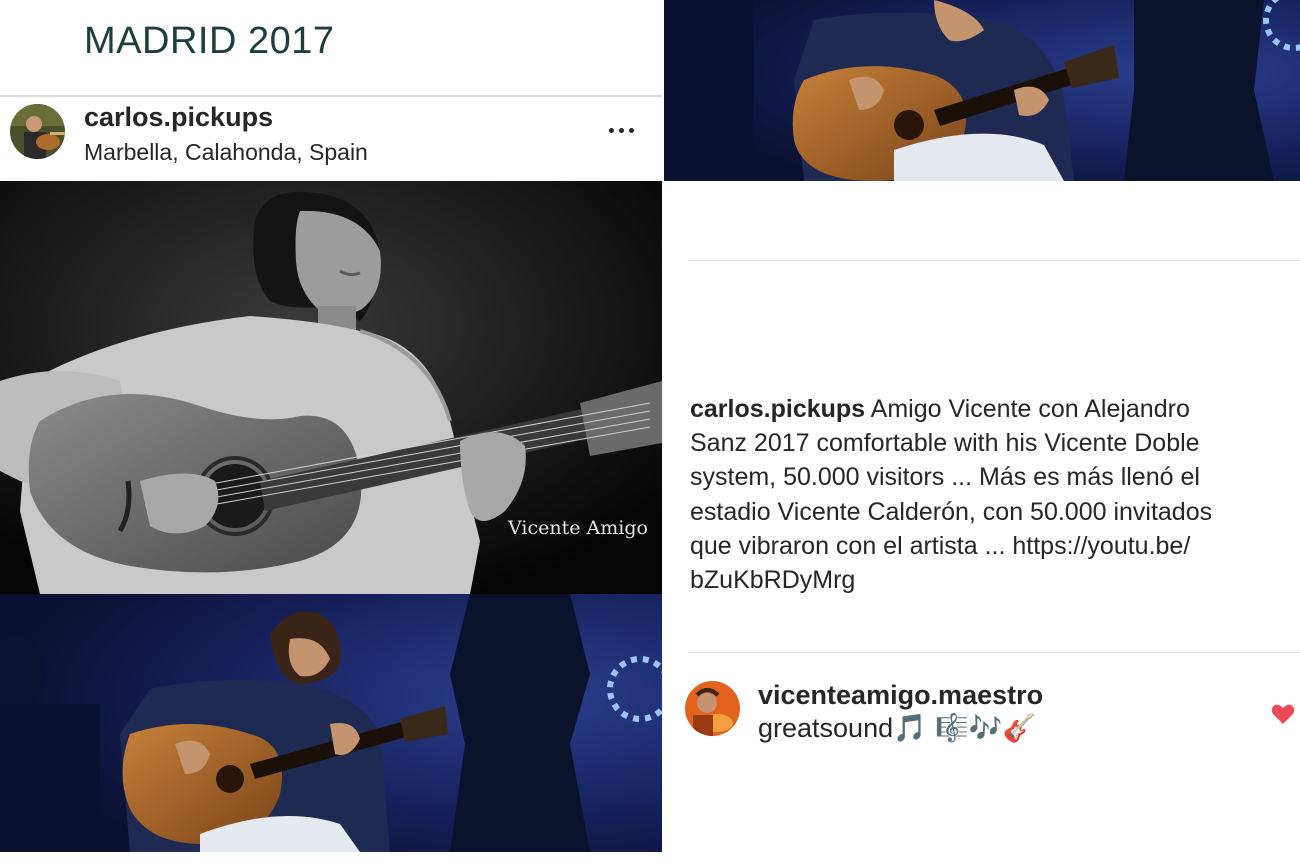  What do you see at coordinates (965, 728) in the screenshot?
I see `comment-emoji: 🎵 🎼🎶🎸` at bounding box center [965, 728].